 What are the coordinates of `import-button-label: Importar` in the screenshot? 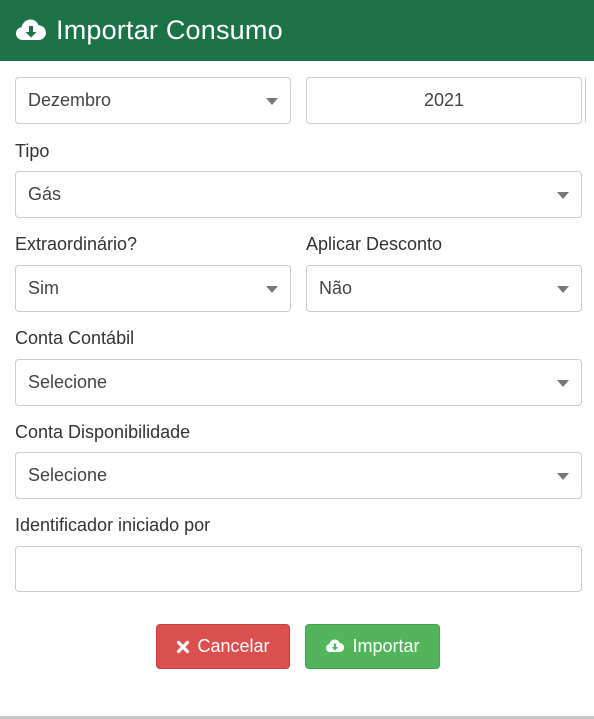 It's located at (386, 646).